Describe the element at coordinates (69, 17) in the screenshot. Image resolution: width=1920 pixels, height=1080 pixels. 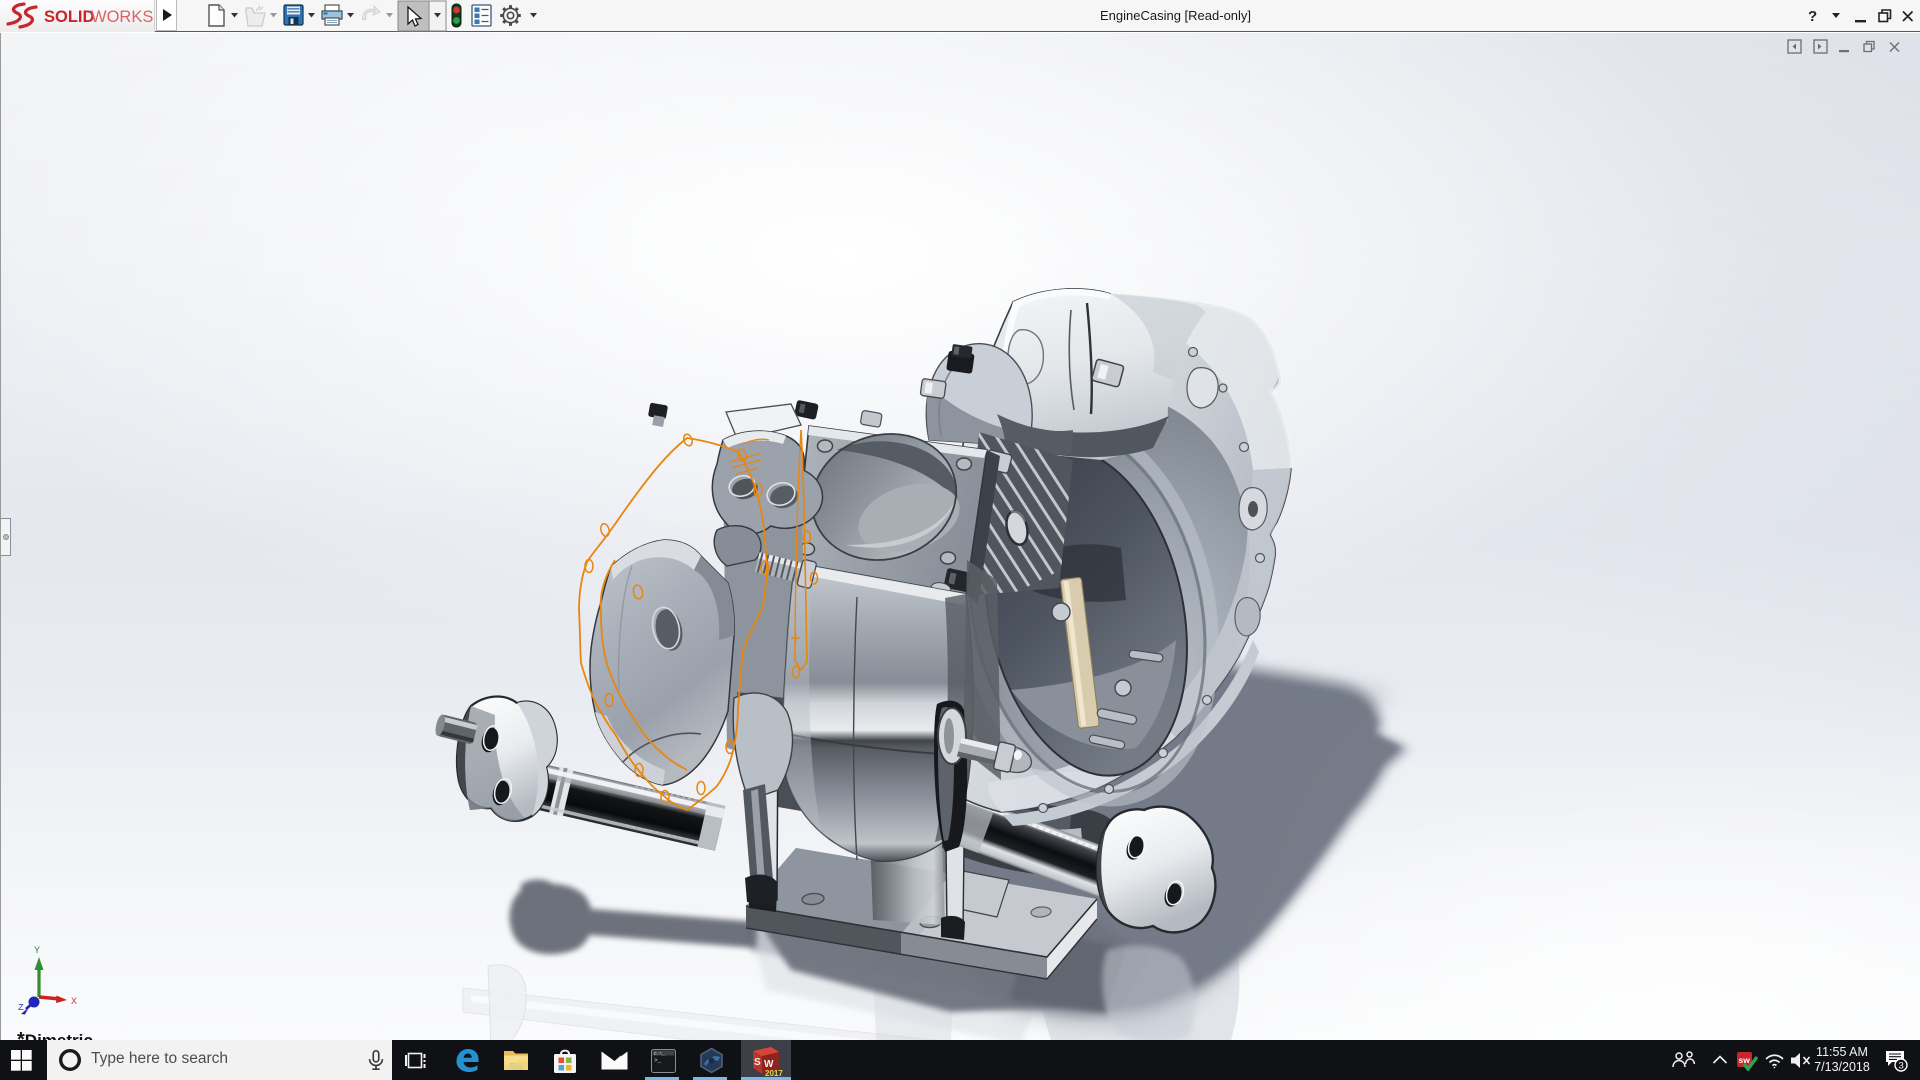
I see `svg-text: SOLID` at that location.